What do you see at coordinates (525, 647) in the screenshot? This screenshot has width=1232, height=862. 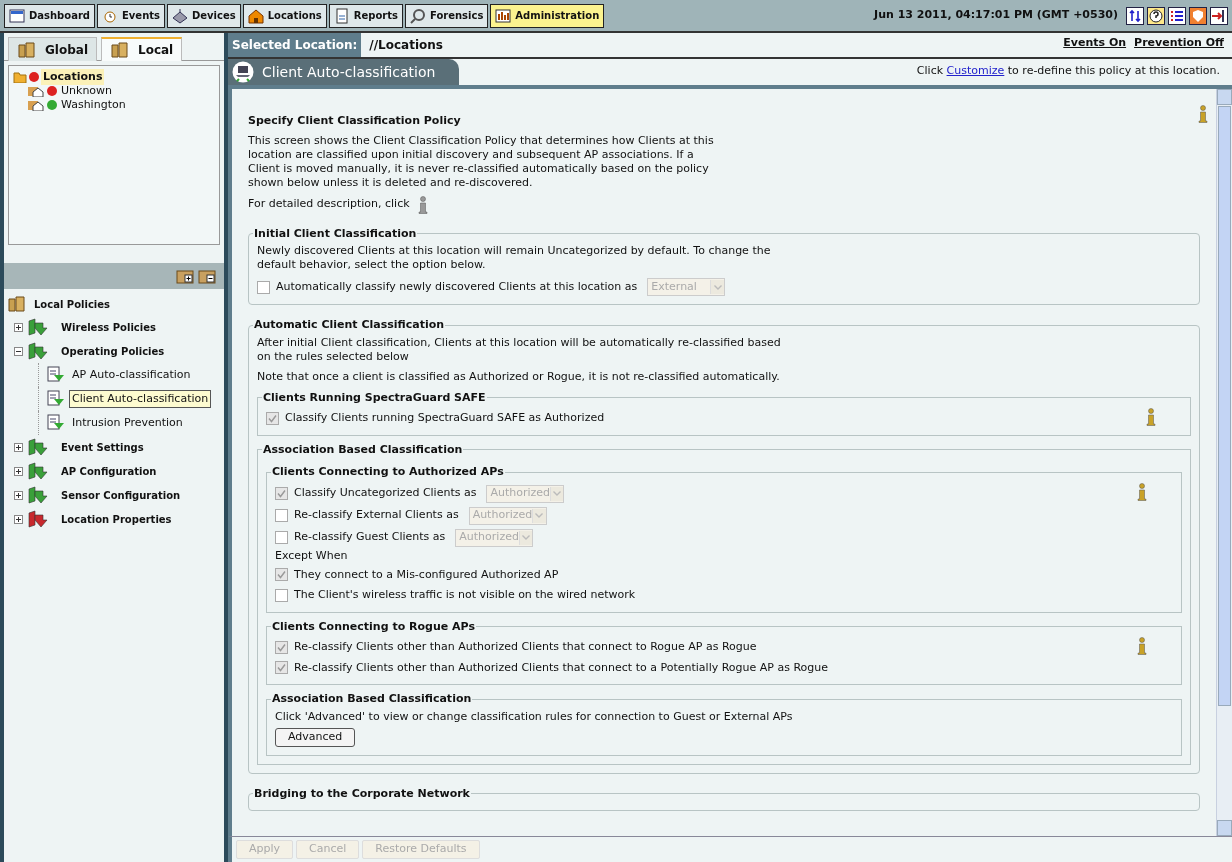 I see `checkbox-label: Re-classify Clients other than Authorized Clients that connect to Rogue AP as Rogue` at bounding box center [525, 647].